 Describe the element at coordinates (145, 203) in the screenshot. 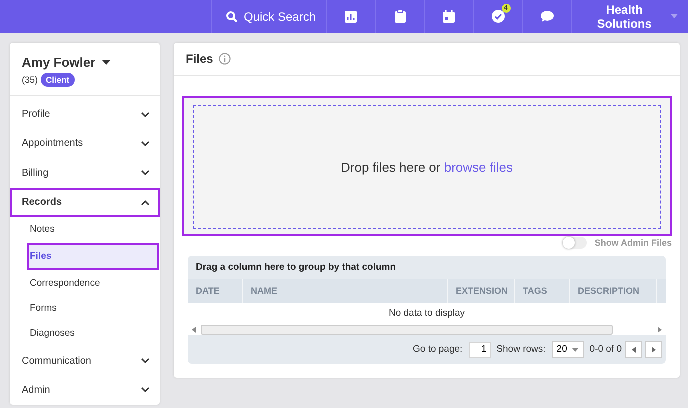

I see `chevron-up-icon` at that location.